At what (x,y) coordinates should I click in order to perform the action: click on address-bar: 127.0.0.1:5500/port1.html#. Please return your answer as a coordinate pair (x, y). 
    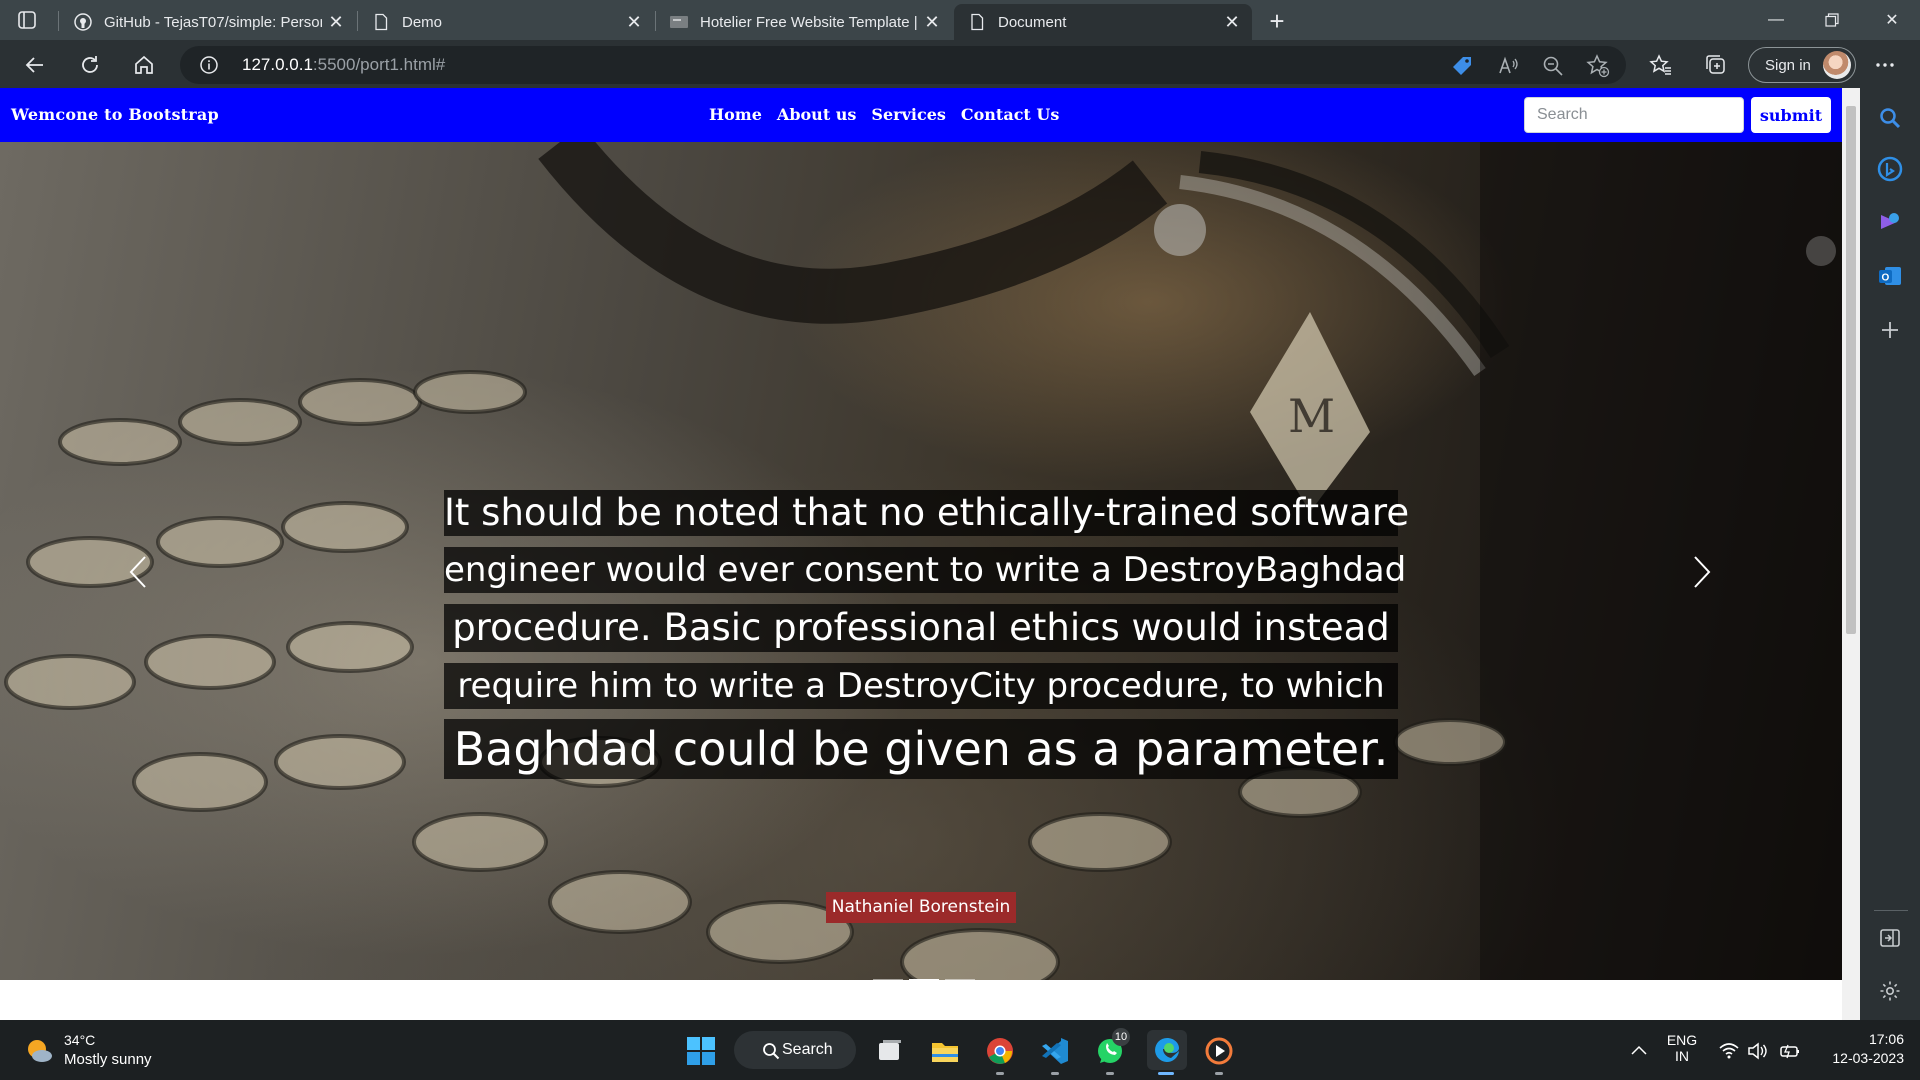
    Looking at the image, I should click on (903, 65).